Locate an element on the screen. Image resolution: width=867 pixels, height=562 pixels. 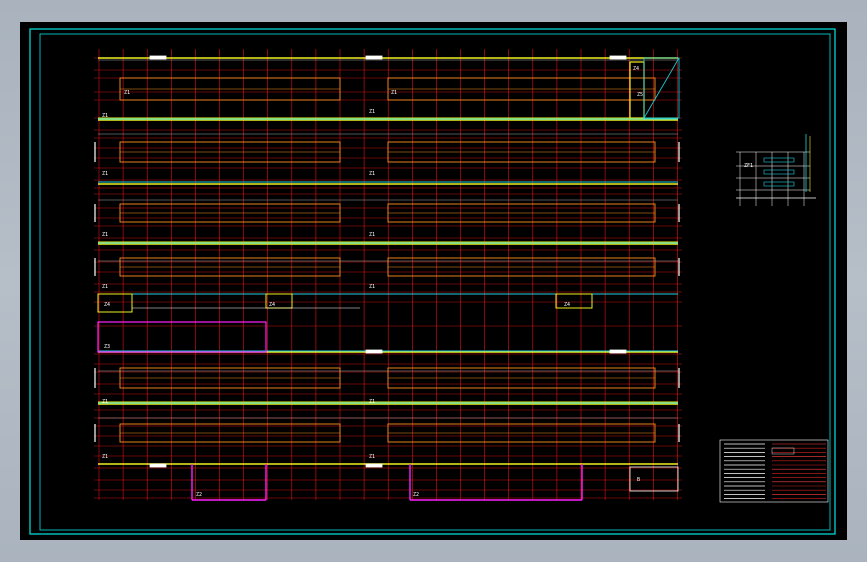
label-bottom-a: Z2 is located at coordinates (199, 495).